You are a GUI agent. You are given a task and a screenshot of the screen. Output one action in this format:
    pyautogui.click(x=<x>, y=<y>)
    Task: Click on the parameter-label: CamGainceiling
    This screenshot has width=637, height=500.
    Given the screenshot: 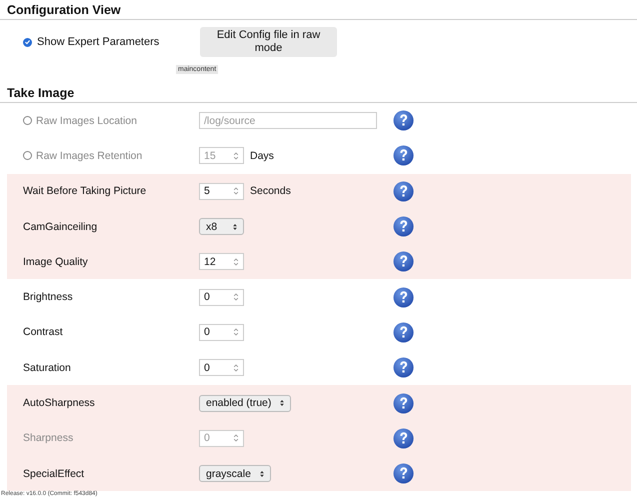 What is the action you would take?
    pyautogui.click(x=60, y=226)
    